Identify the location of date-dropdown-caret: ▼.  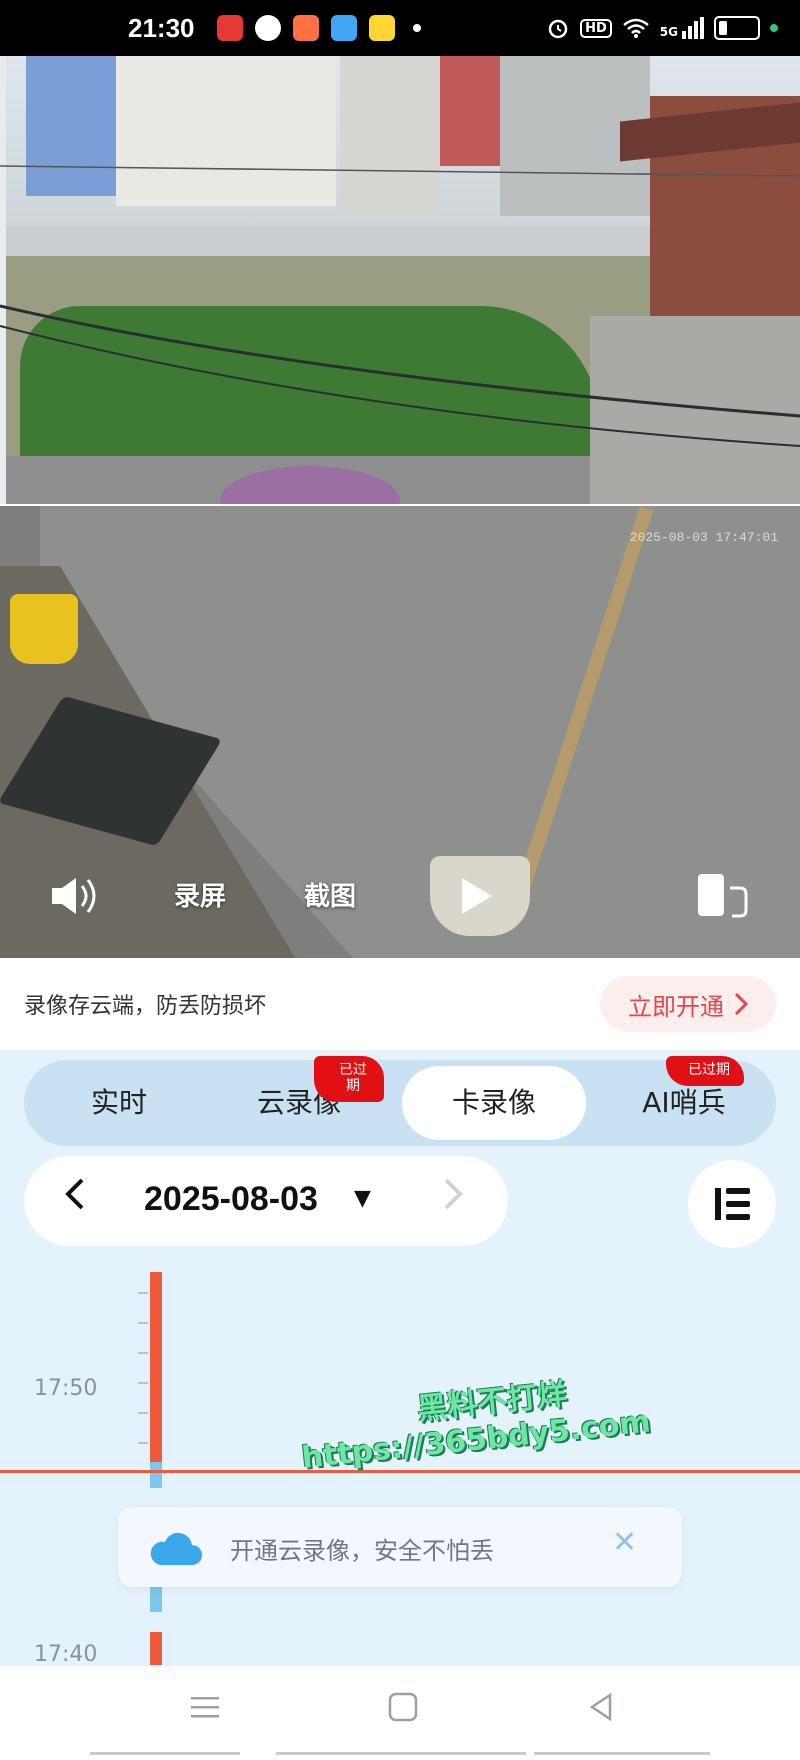
(362, 1198).